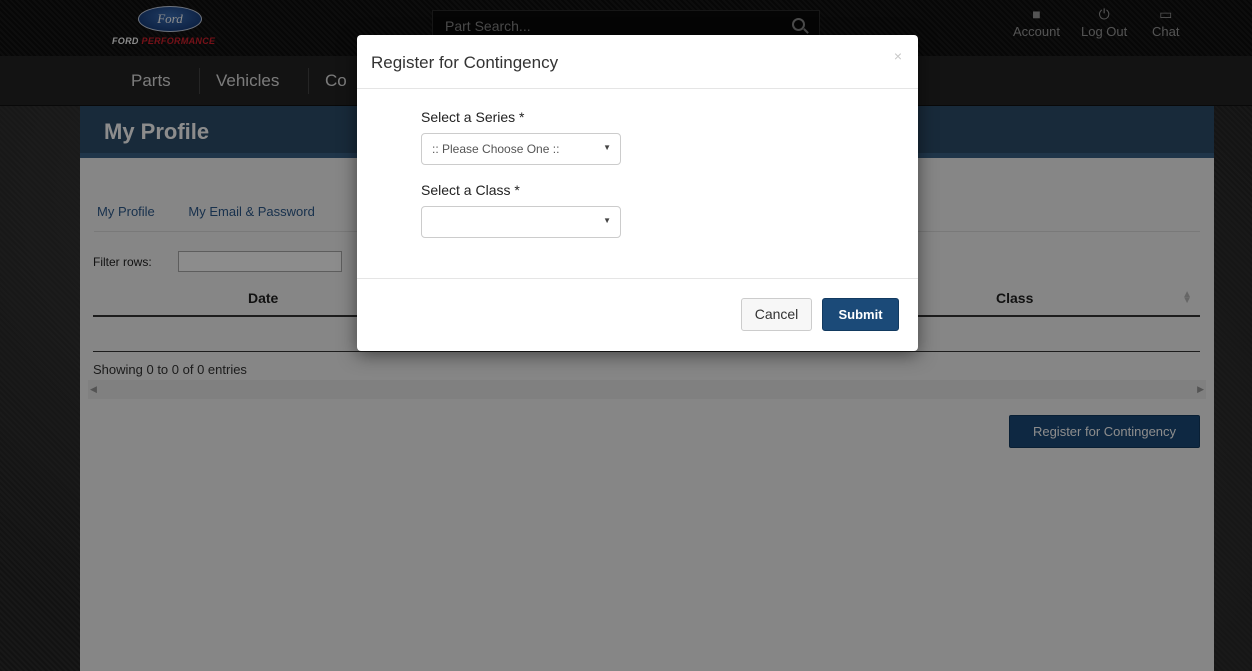  What do you see at coordinates (637, 88) in the screenshot?
I see `modal-header-divider` at bounding box center [637, 88].